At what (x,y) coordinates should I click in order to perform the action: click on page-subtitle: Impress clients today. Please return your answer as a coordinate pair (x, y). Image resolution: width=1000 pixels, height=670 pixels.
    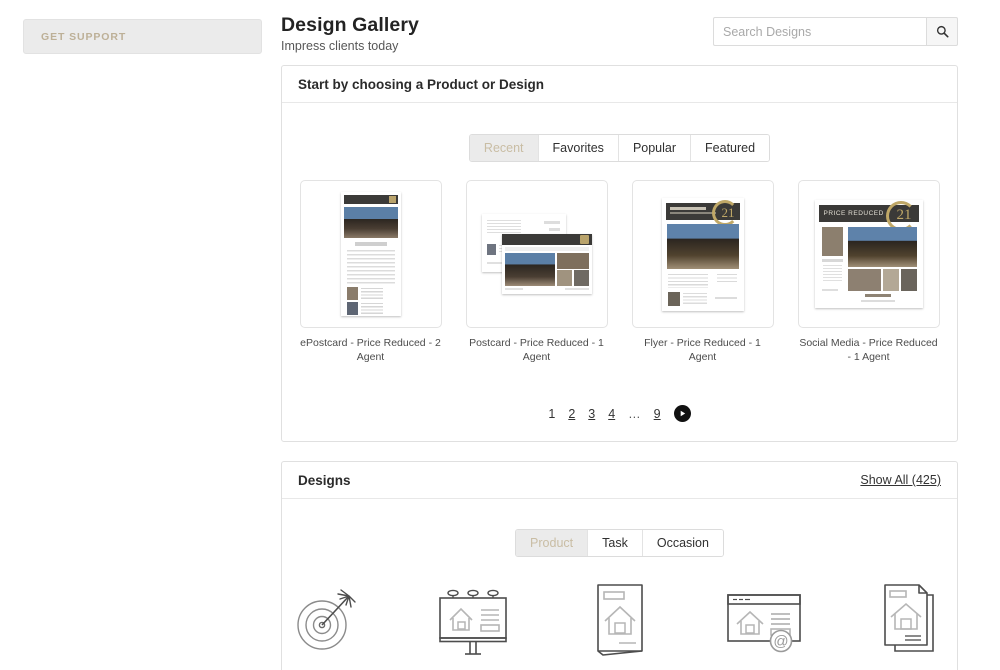
    Looking at the image, I should click on (340, 46).